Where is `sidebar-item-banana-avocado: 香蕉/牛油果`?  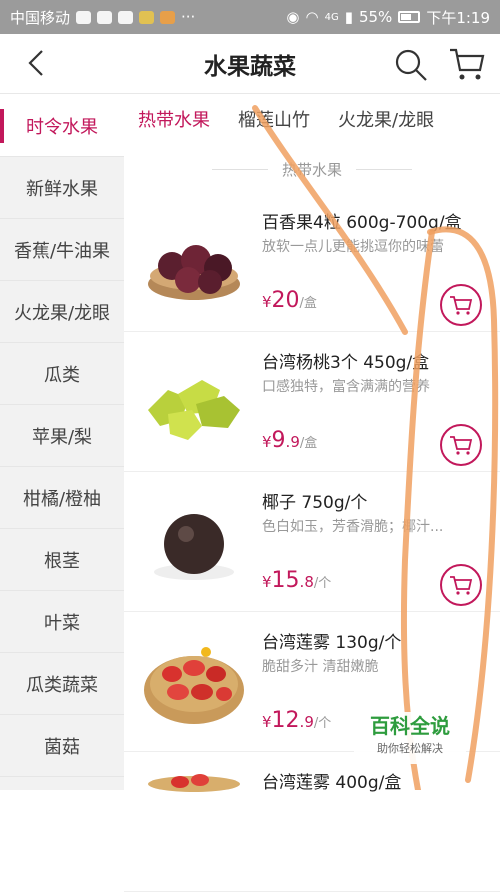 sidebar-item-banana-avocado: 香蕉/牛油果 is located at coordinates (62, 250).